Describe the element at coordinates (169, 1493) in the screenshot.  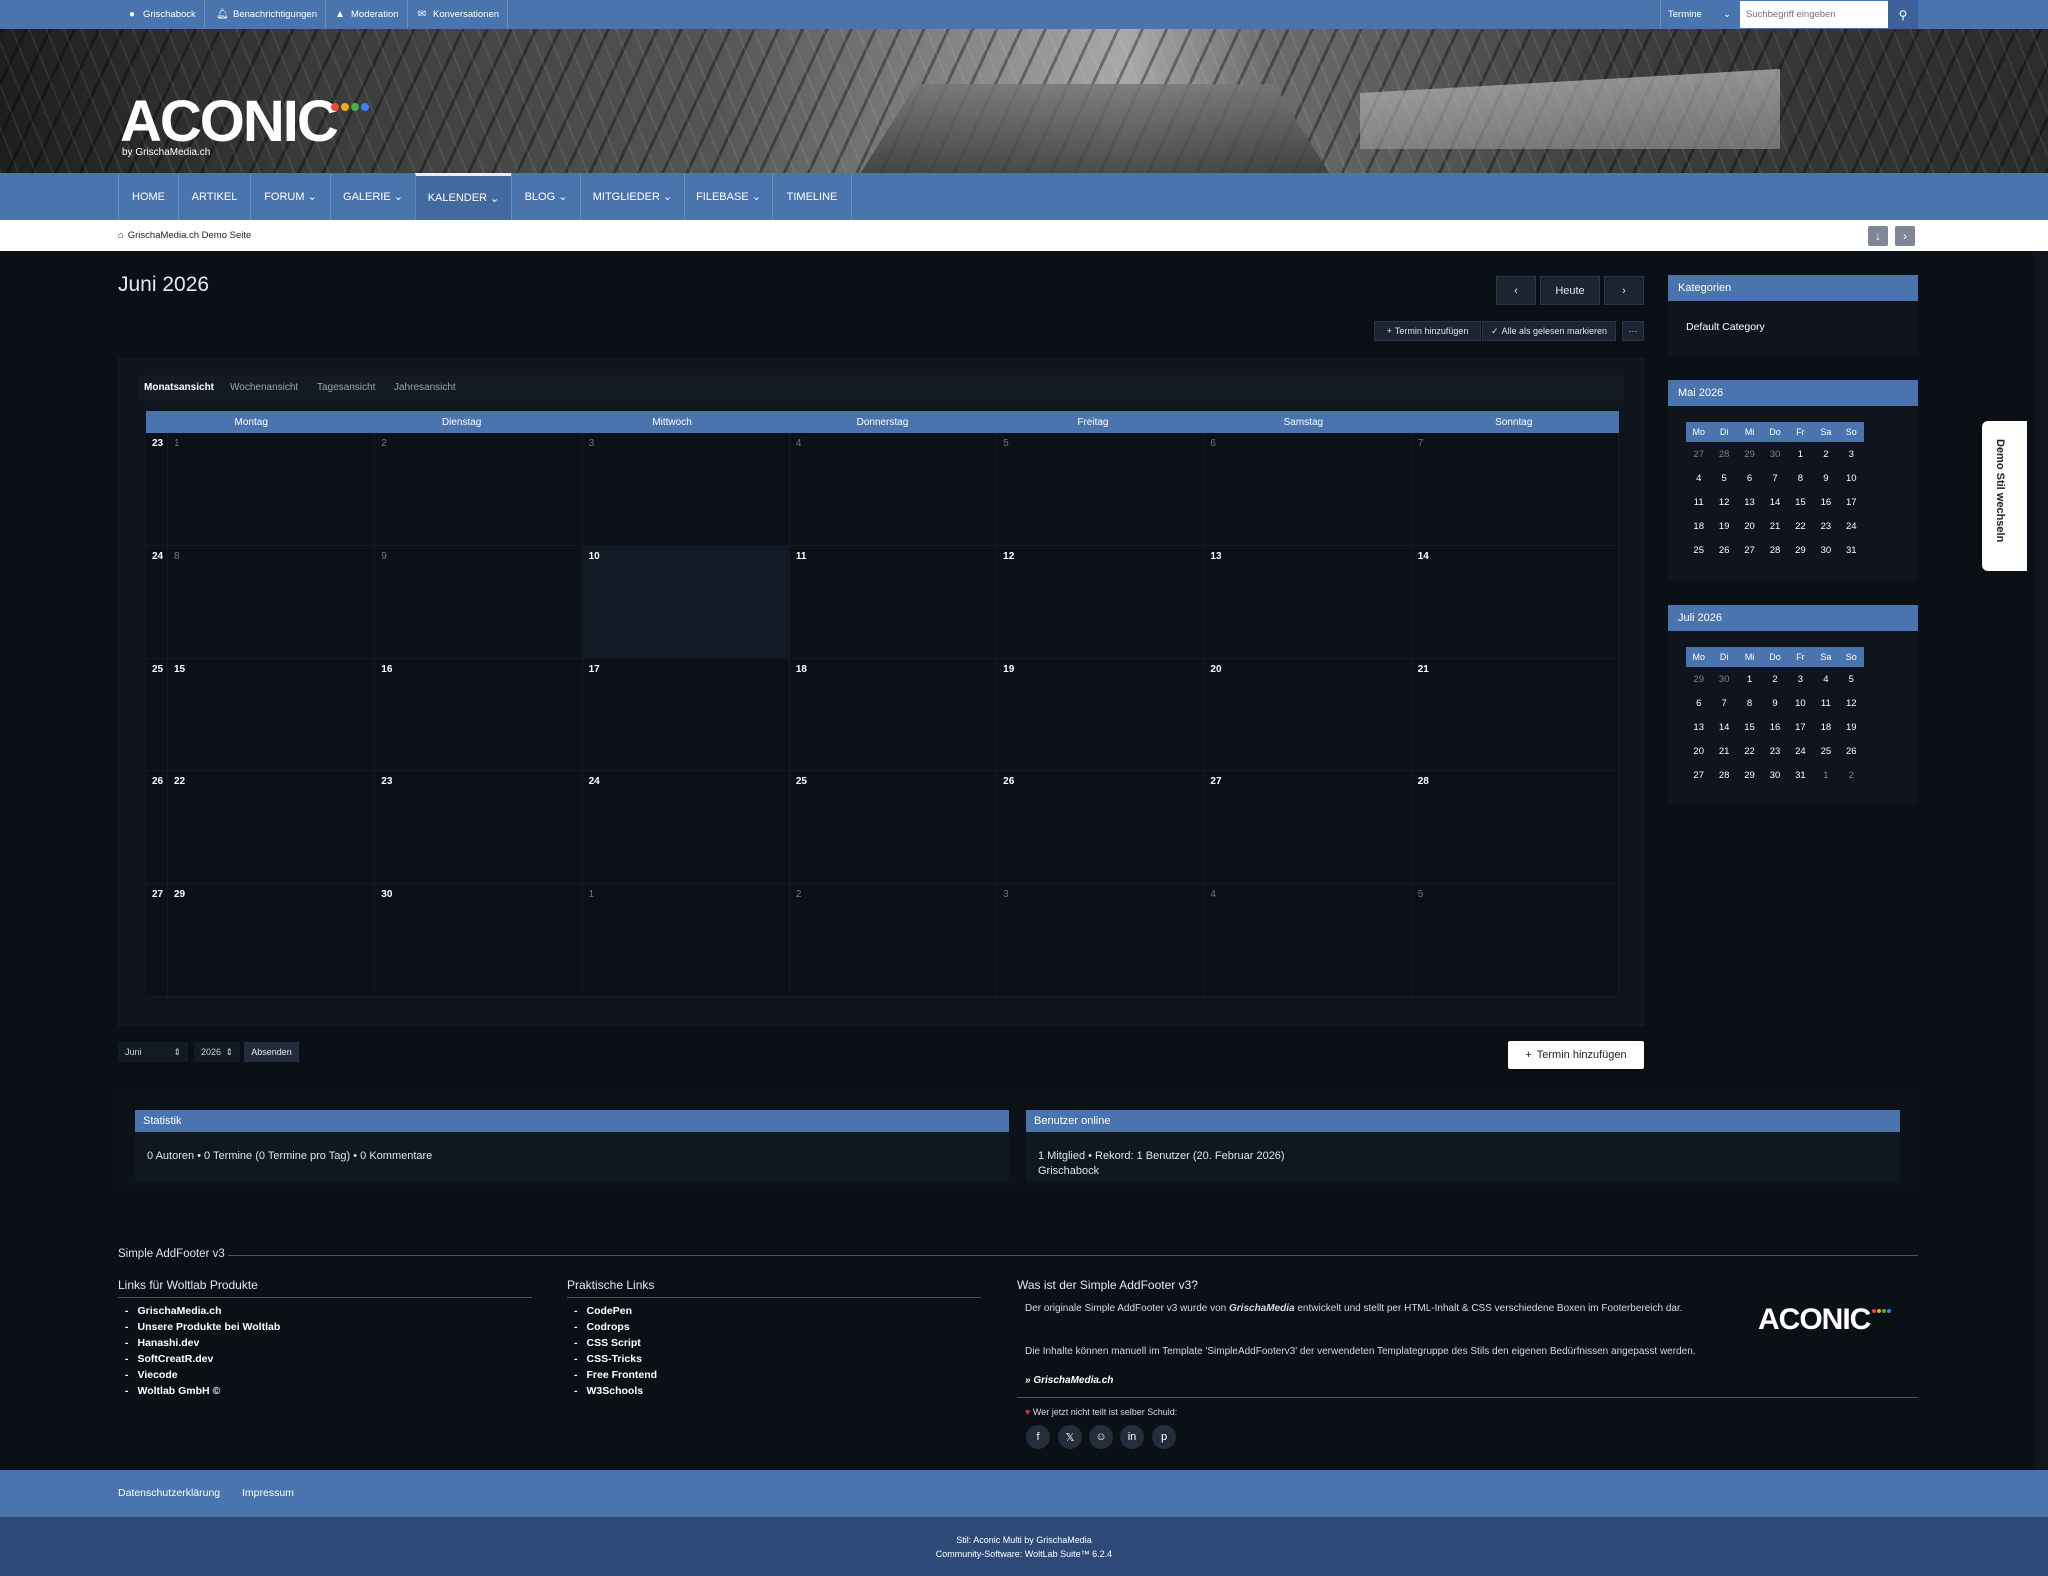
I see `privacy-link: Datenschutzerklärung` at that location.